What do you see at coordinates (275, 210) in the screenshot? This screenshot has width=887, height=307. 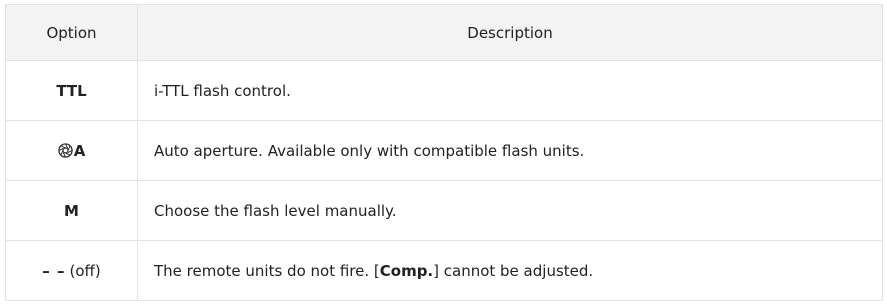 I see `description-text: Choose the flash level manually.` at bounding box center [275, 210].